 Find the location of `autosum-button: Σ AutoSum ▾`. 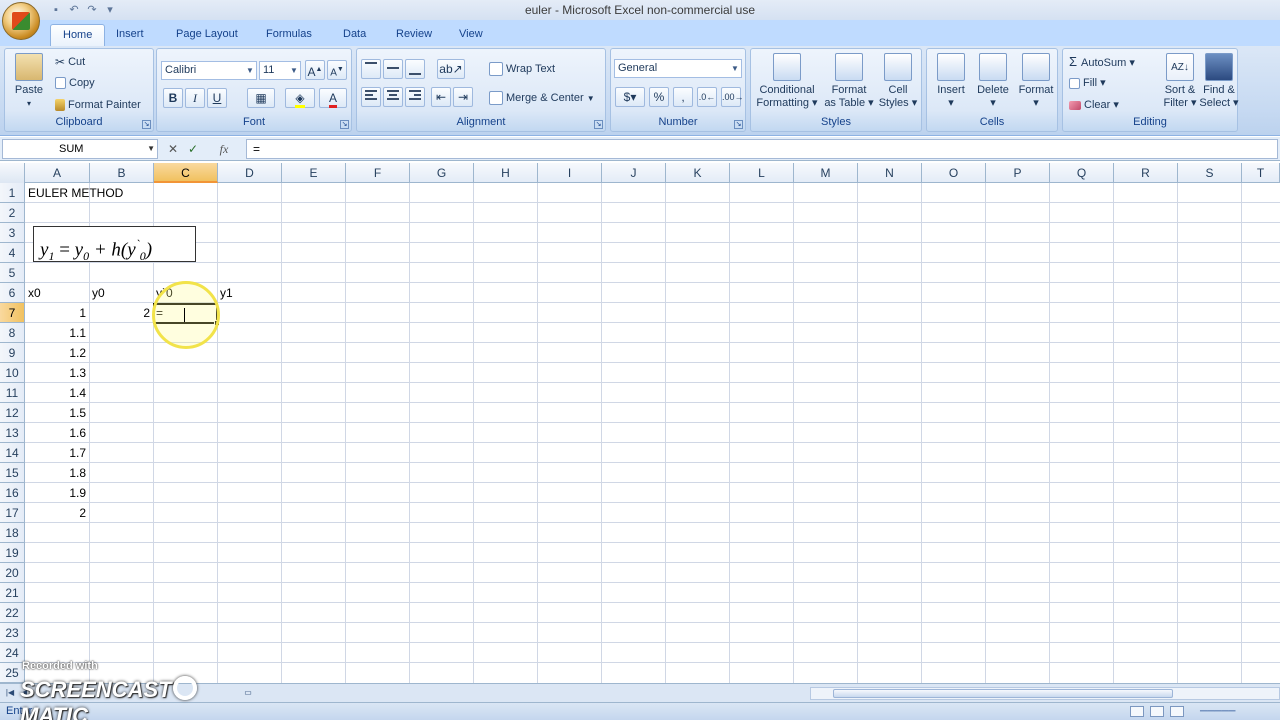

autosum-button: Σ AutoSum ▾ is located at coordinates (1102, 61).